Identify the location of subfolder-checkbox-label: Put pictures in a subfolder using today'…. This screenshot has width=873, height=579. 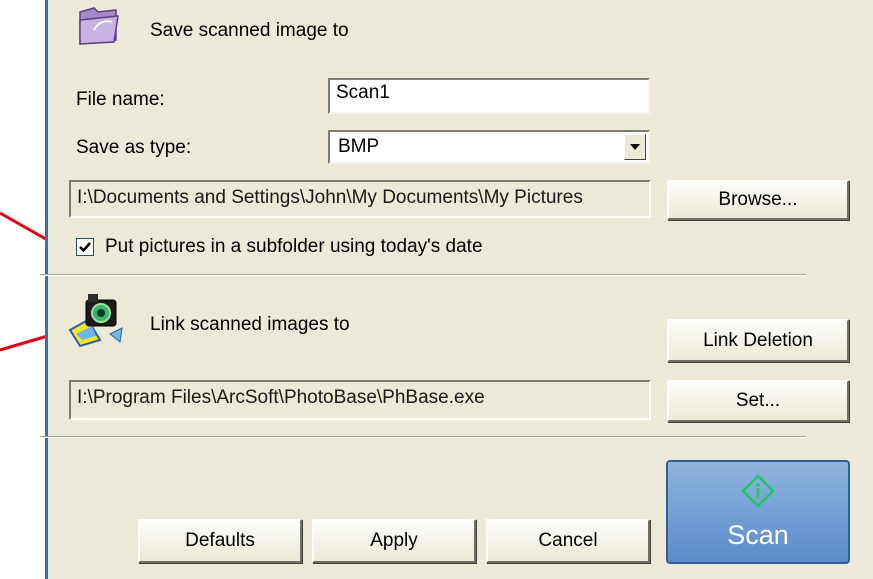
(294, 247).